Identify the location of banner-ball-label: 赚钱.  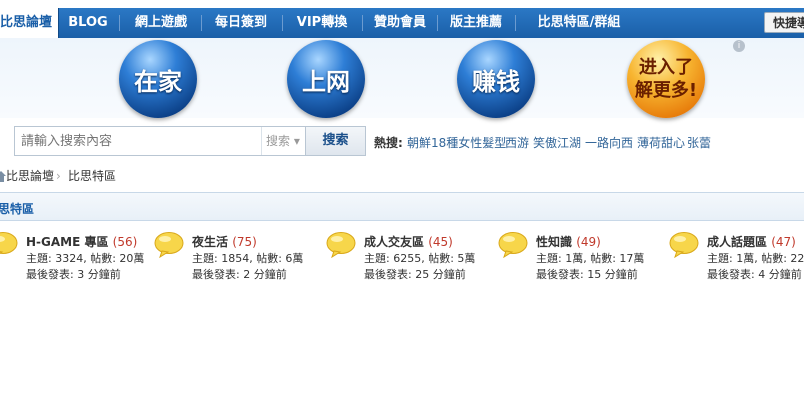
(496, 81).